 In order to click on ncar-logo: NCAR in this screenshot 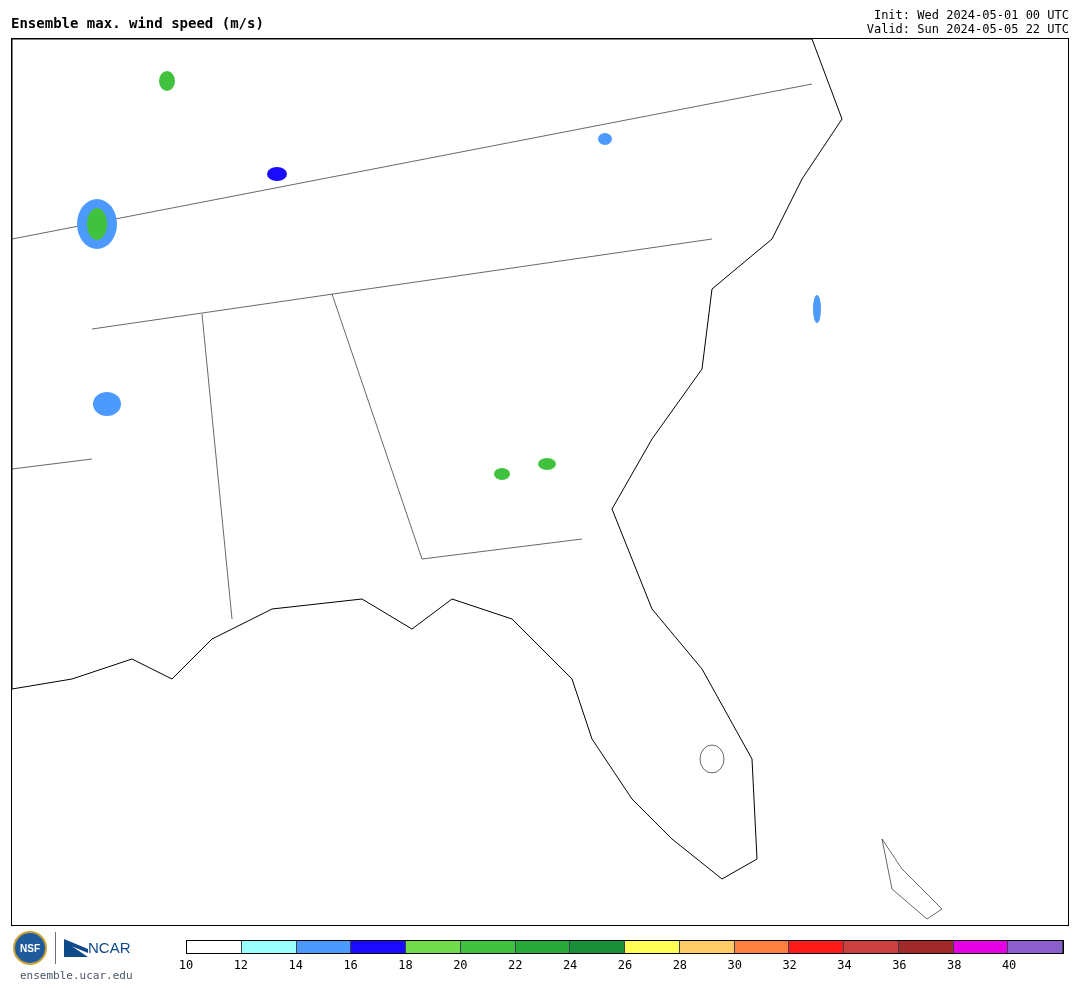, I will do `click(109, 948)`.